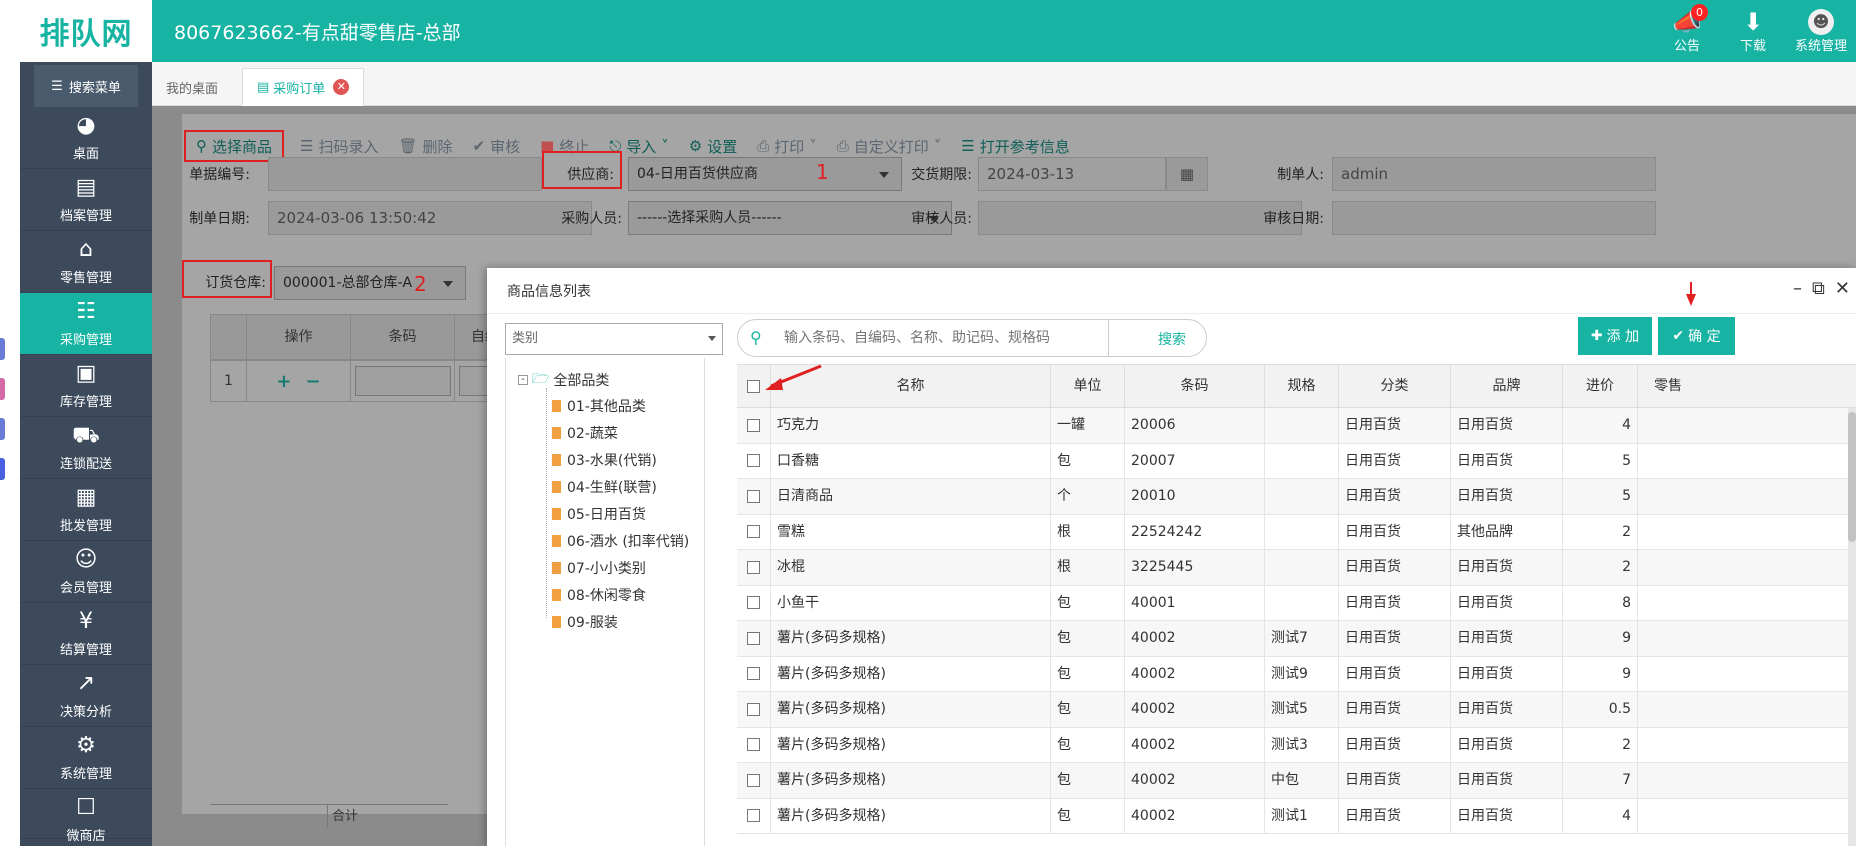 The width and height of the screenshot is (1856, 846). What do you see at coordinates (86, 386) in the screenshot?
I see `sidebar-item-inventory: ▣ 库存管理` at bounding box center [86, 386].